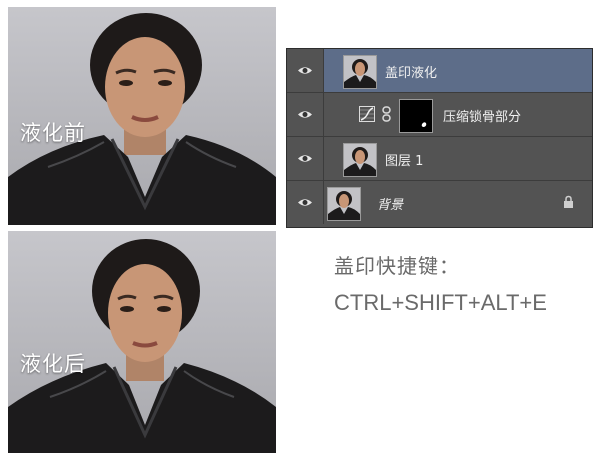 Image resolution: width=600 pixels, height=458 pixels. What do you see at coordinates (386, 114) in the screenshot?
I see `link-chain-icon` at bounding box center [386, 114].